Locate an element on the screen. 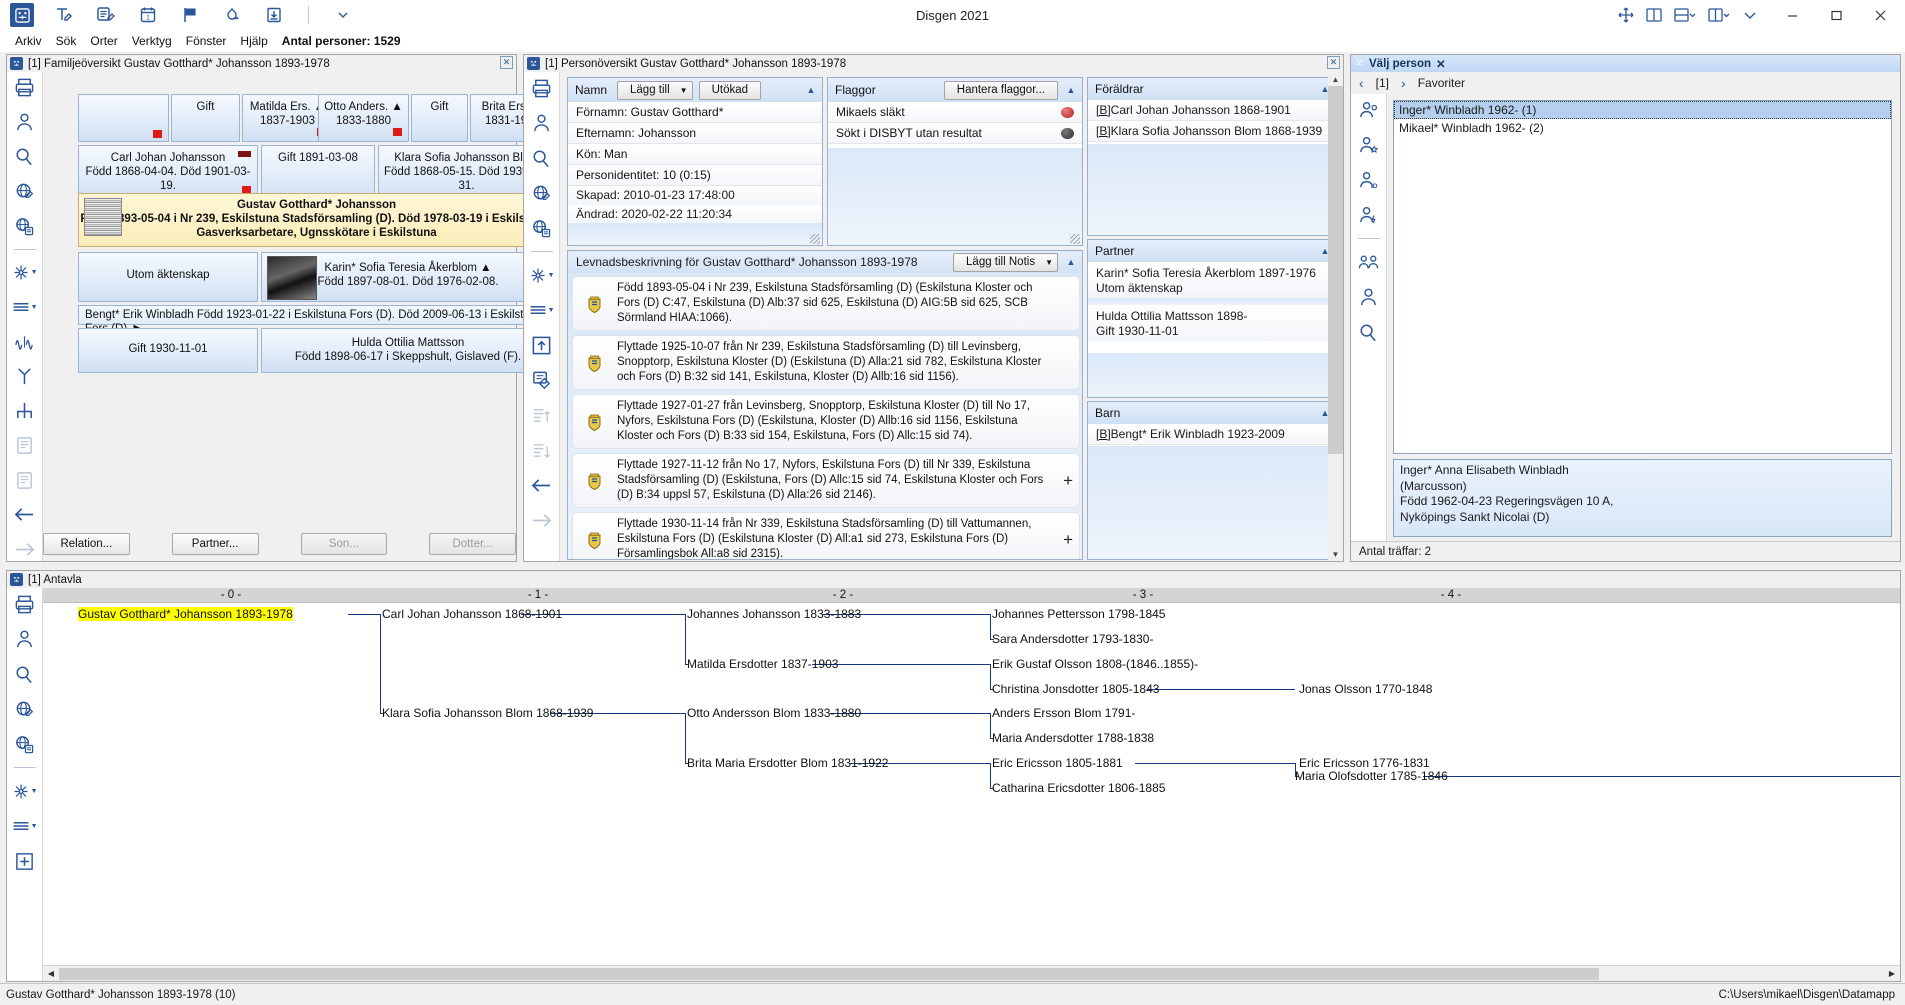 This screenshot has height=1005, width=1905. people-group-icon is located at coordinates (1369, 262).